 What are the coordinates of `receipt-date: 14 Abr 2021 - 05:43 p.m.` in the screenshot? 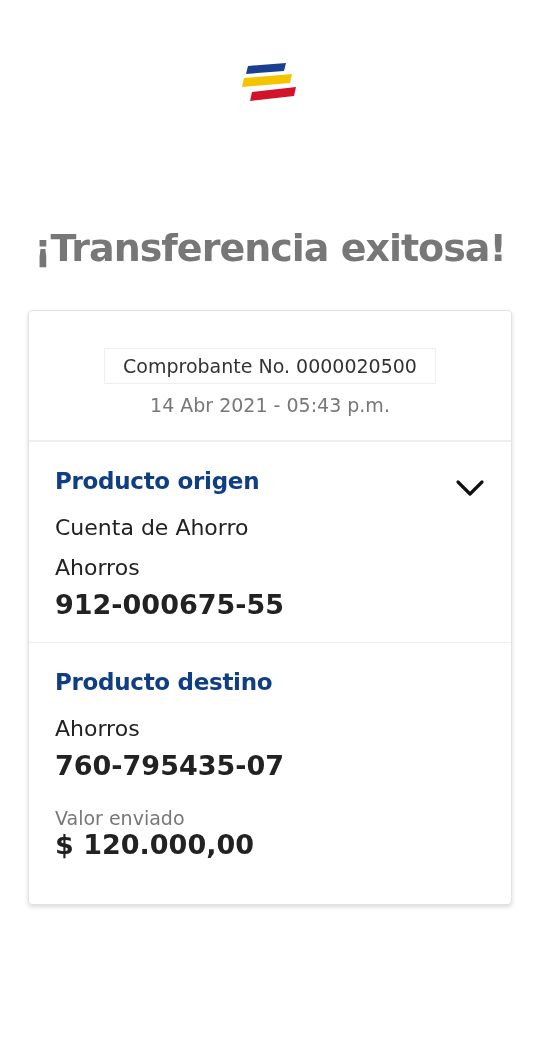 It's located at (270, 405).